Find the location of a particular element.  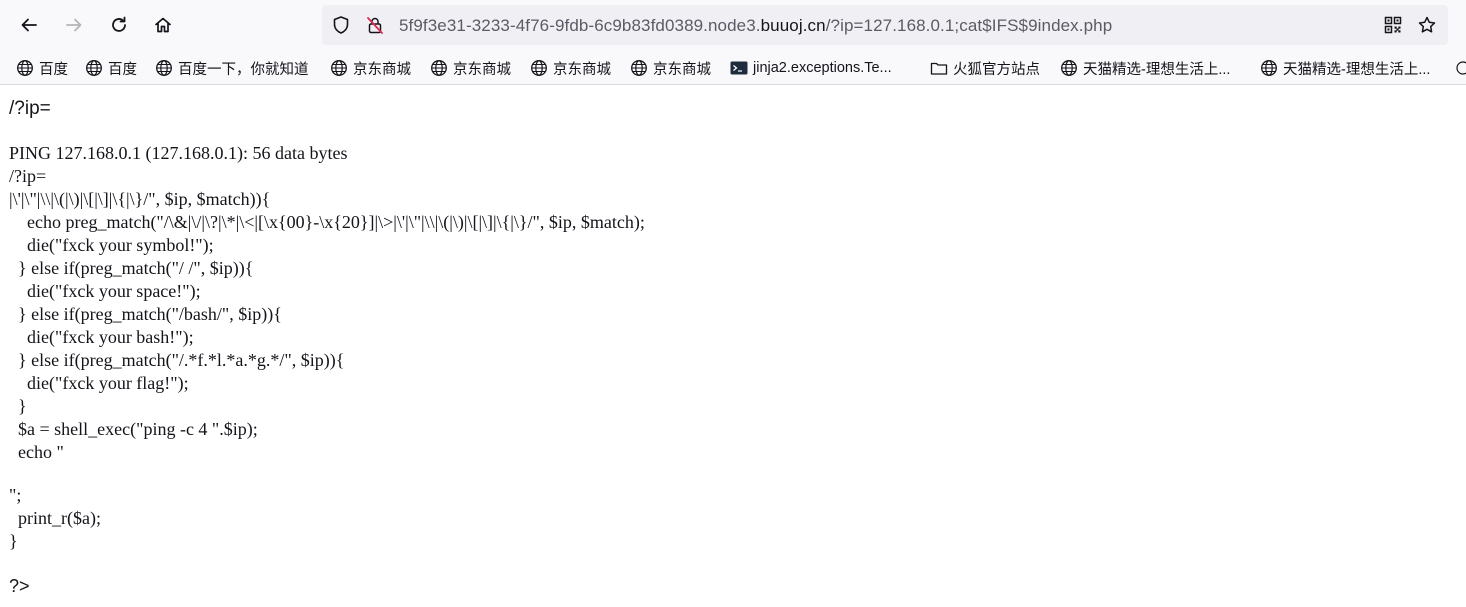

back-button is located at coordinates (29, 25).